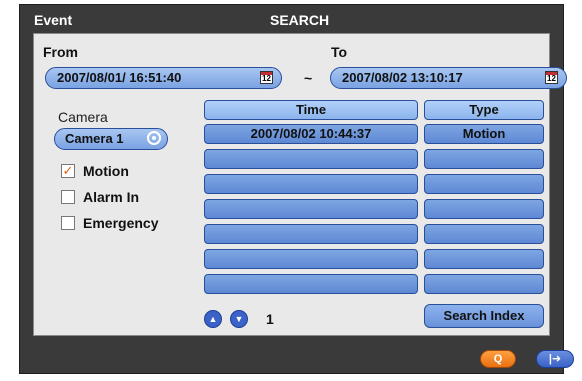 Image resolution: width=582 pixels, height=381 pixels. I want to click on window-title: Event, so click(53, 20).